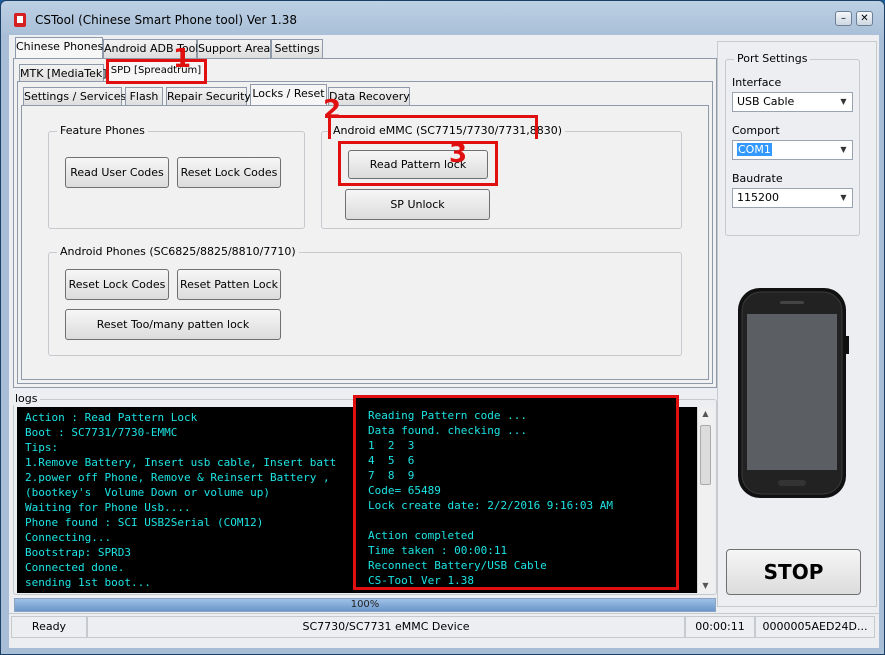  I want to click on result-line: 4 5 6, so click(391, 460).